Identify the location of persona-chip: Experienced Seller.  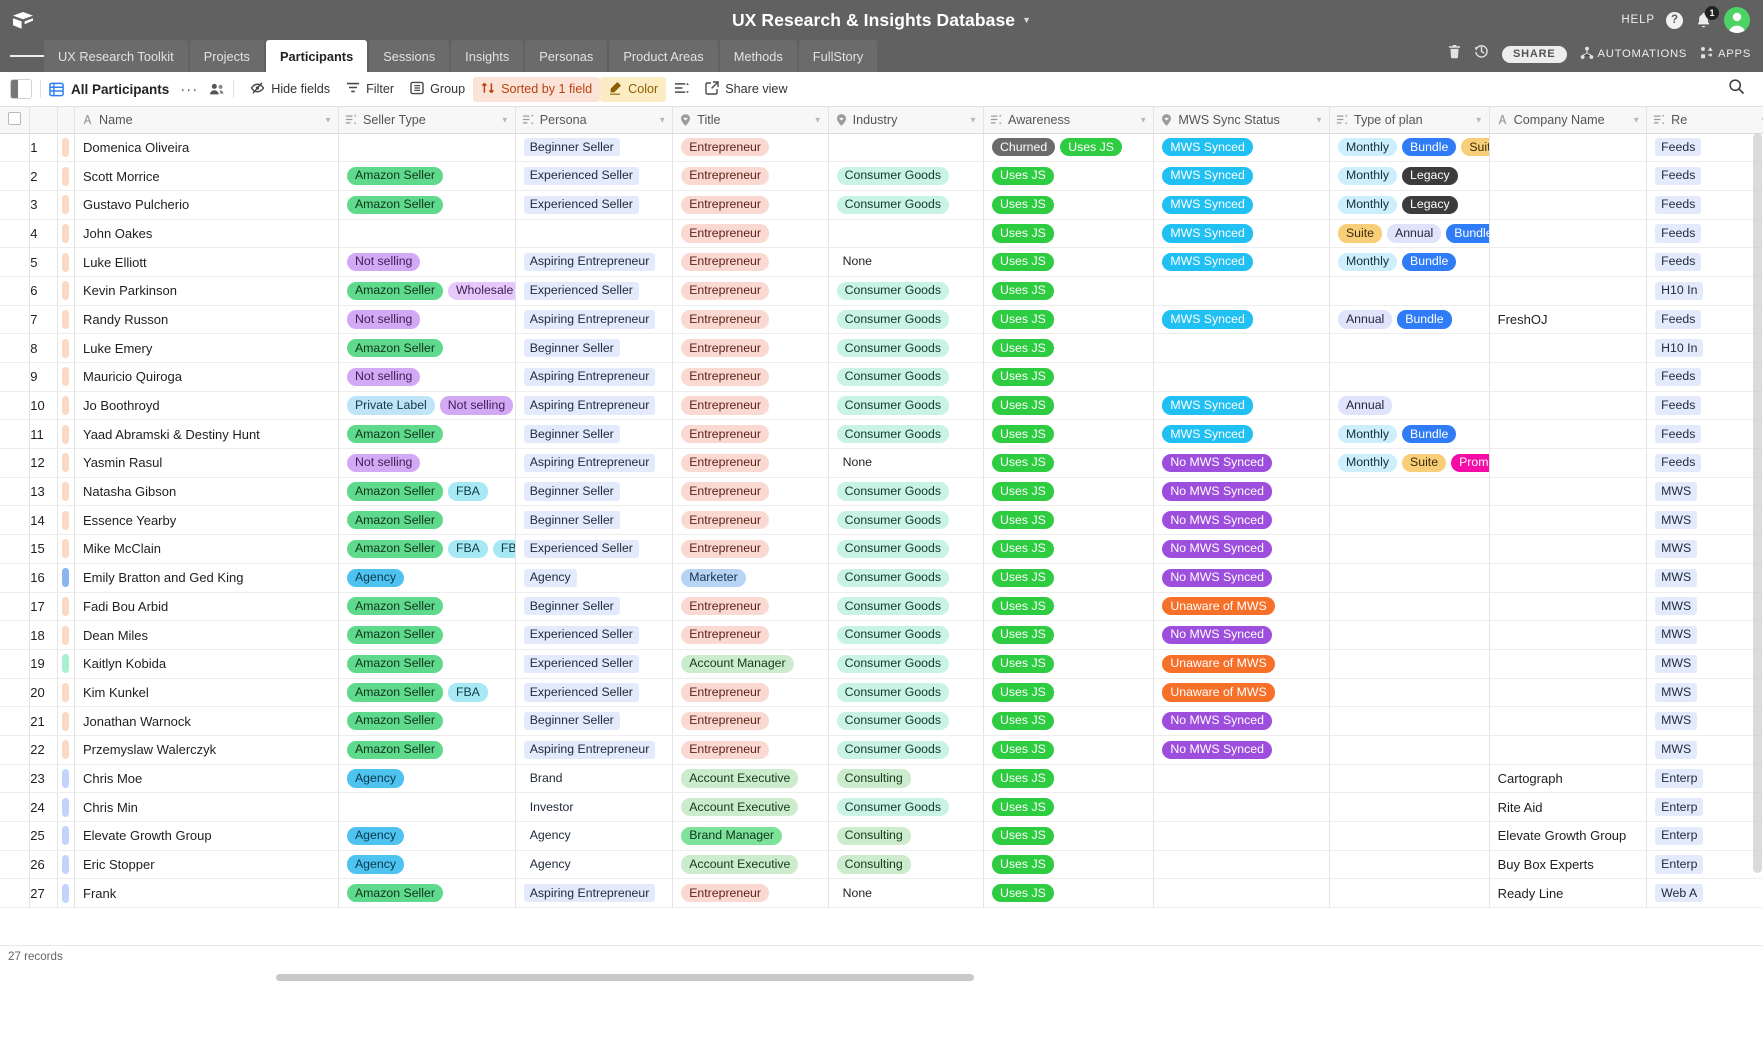
(581, 635).